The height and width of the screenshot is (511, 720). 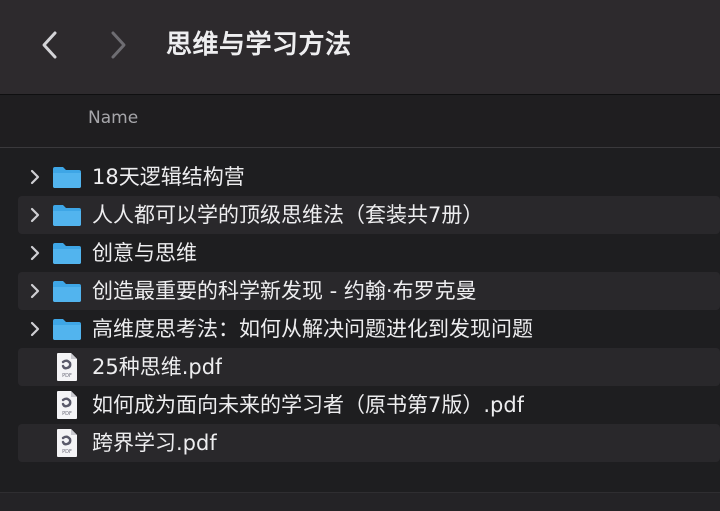 What do you see at coordinates (154, 443) in the screenshot?
I see `file-name: 跨界学习.pdf` at bounding box center [154, 443].